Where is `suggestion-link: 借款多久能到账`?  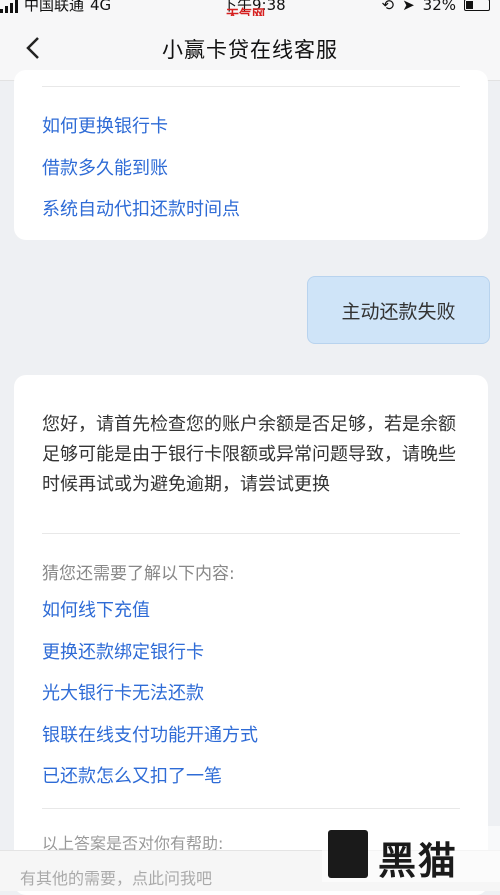
suggestion-link: 借款多久能到账 is located at coordinates (105, 167).